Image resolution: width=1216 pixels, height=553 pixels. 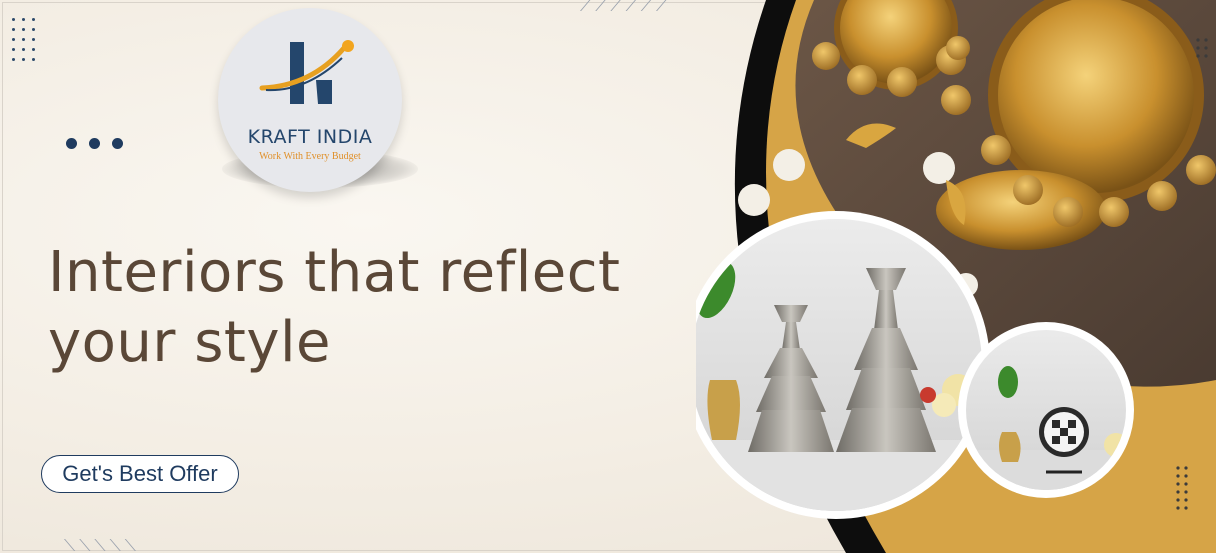 What do you see at coordinates (334, 272) in the screenshot?
I see `headline-line-1: Interiors that reflect` at bounding box center [334, 272].